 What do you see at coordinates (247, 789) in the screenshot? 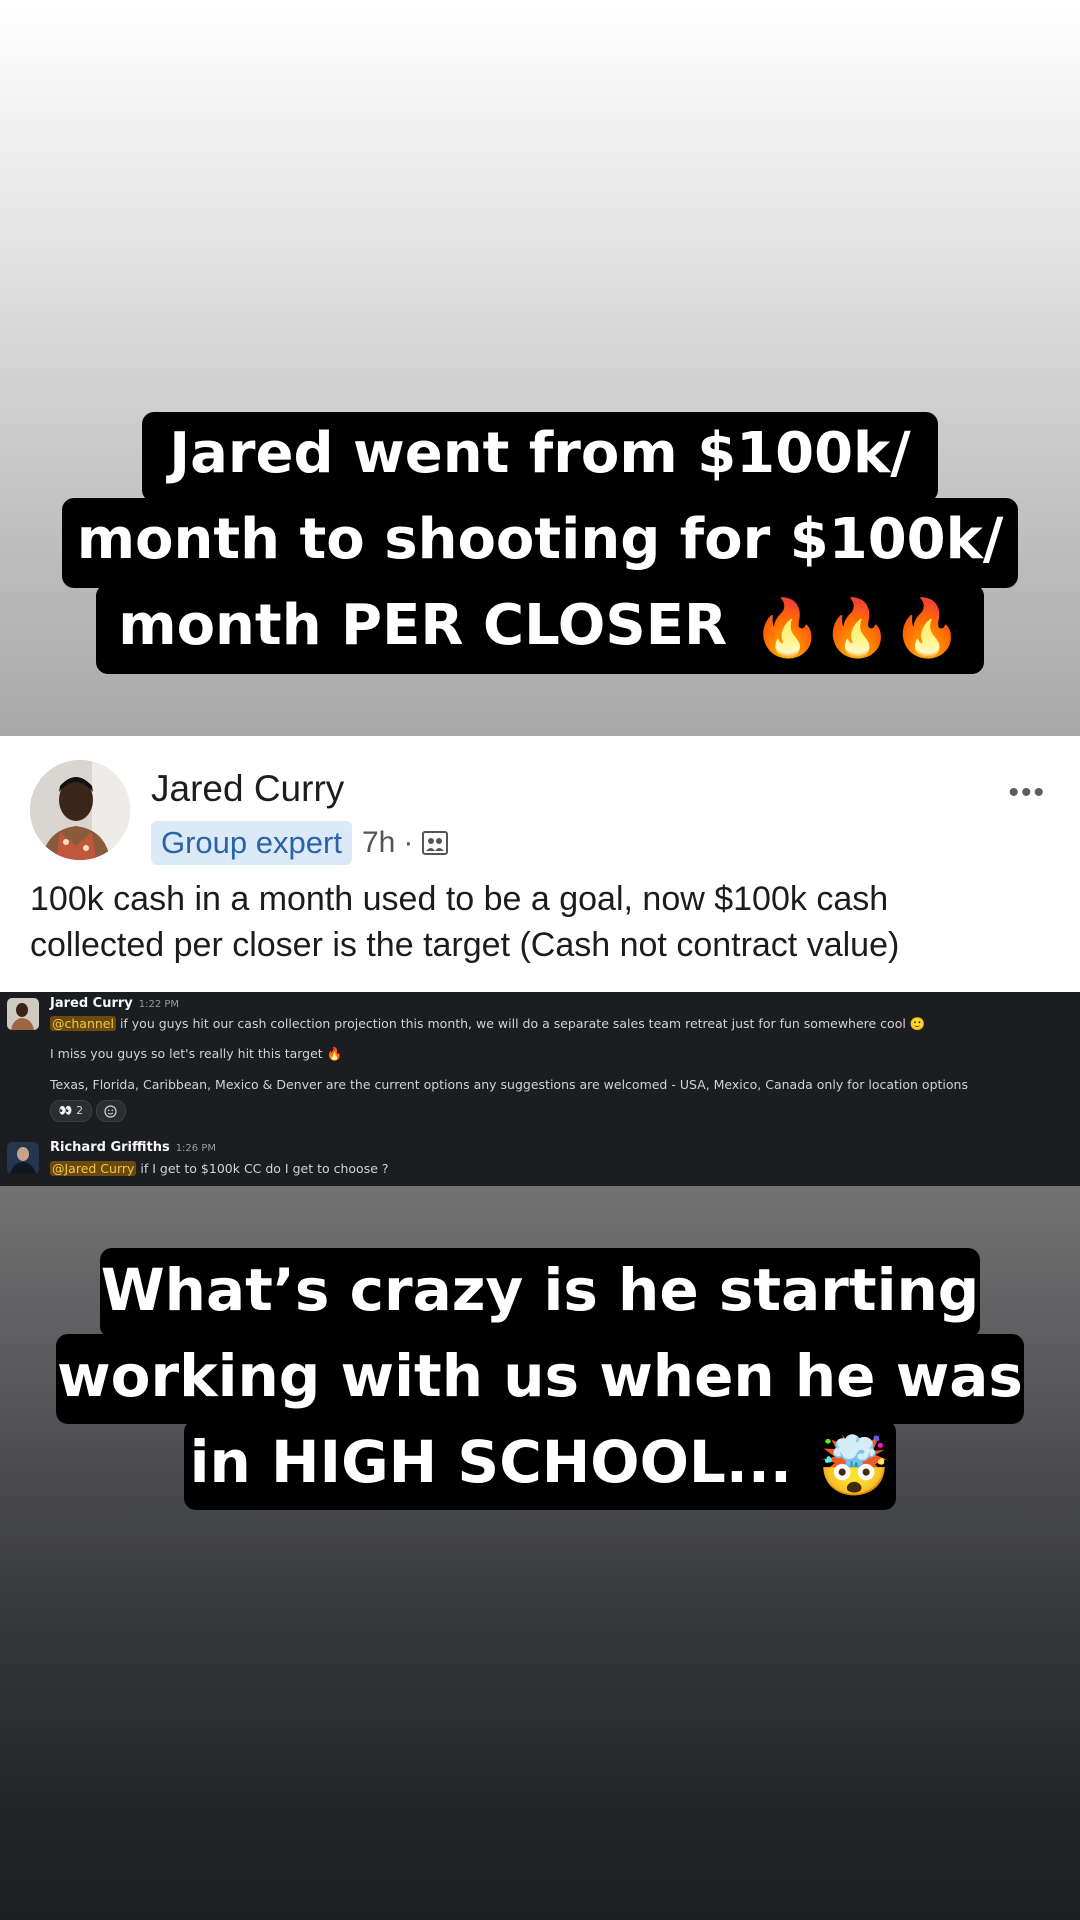
I see `post-author-name: Jared Curry` at bounding box center [247, 789].